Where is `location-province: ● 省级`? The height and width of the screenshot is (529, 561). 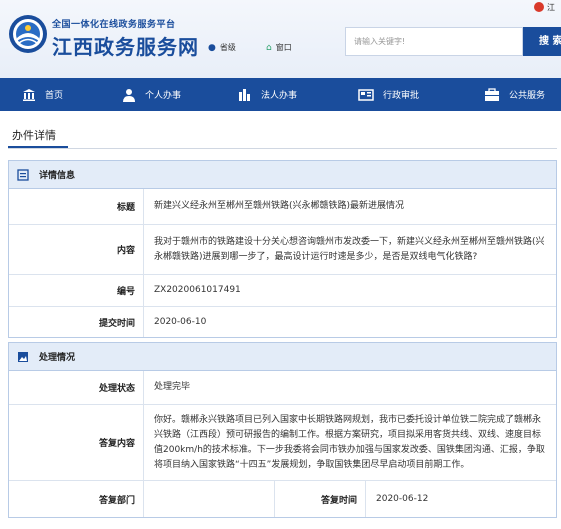
location-province: ● 省级 is located at coordinates (222, 47).